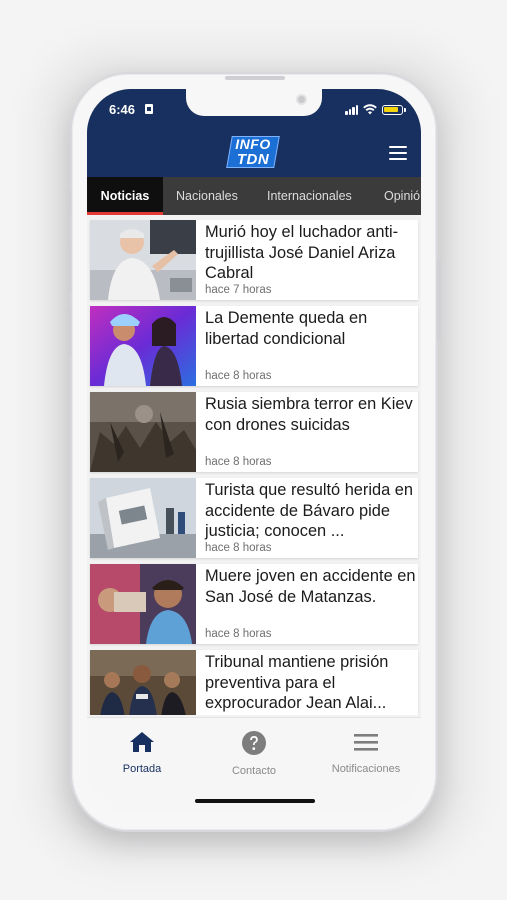 The height and width of the screenshot is (900, 507). I want to click on earpiece-speaker, so click(255, 78).